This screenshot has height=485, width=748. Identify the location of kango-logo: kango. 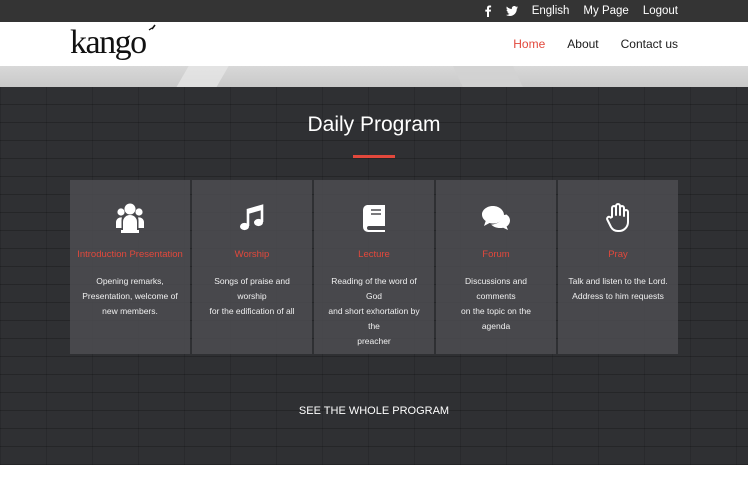
(116, 44).